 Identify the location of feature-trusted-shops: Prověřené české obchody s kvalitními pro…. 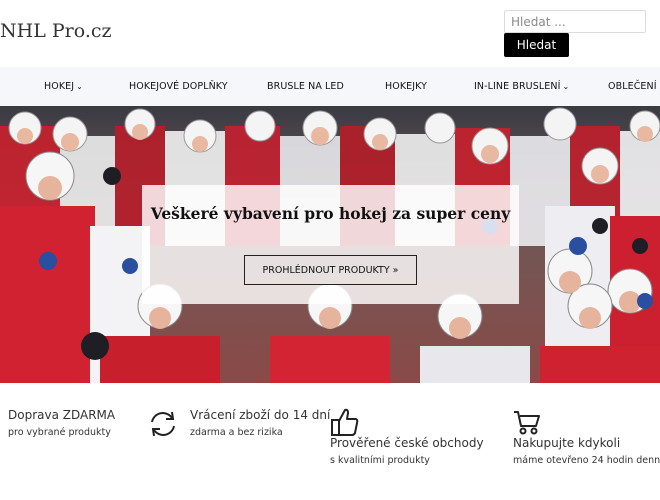
(407, 451).